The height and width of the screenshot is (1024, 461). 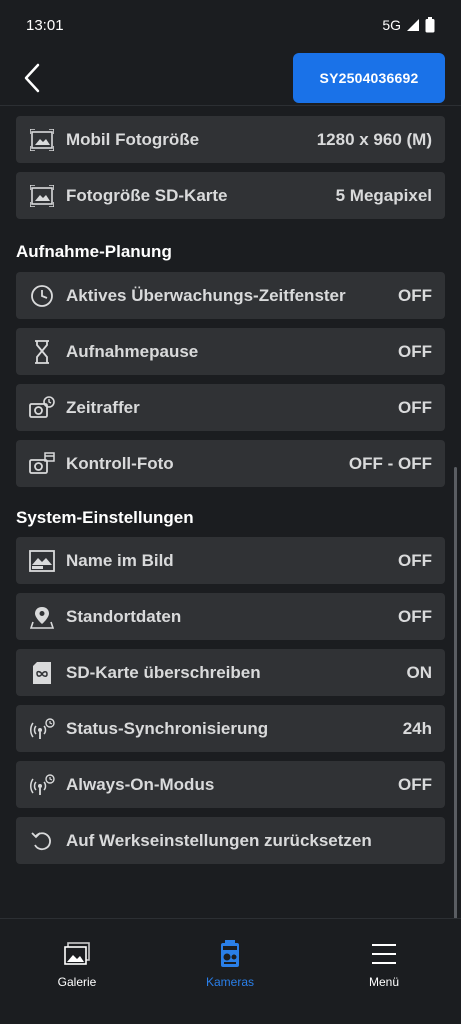 I want to click on setting-row-monitoring-window: Aktives Überwachungs-Zeitfenster OFF, so click(x=230, y=295).